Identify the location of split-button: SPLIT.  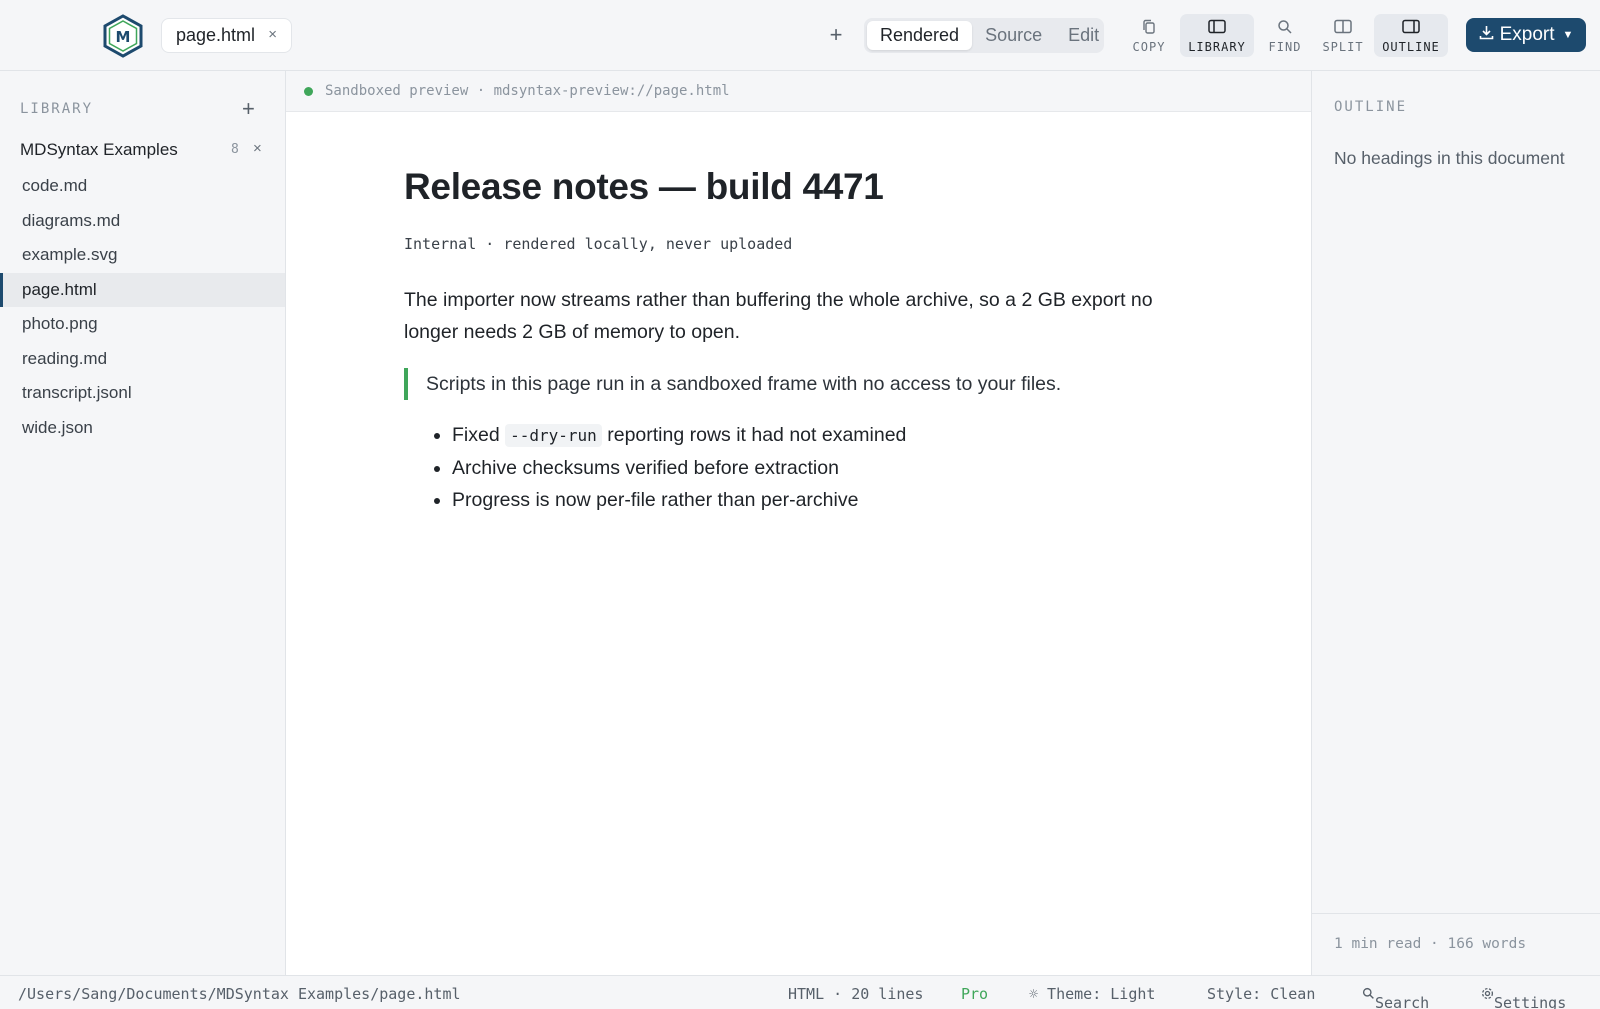
(1343, 35).